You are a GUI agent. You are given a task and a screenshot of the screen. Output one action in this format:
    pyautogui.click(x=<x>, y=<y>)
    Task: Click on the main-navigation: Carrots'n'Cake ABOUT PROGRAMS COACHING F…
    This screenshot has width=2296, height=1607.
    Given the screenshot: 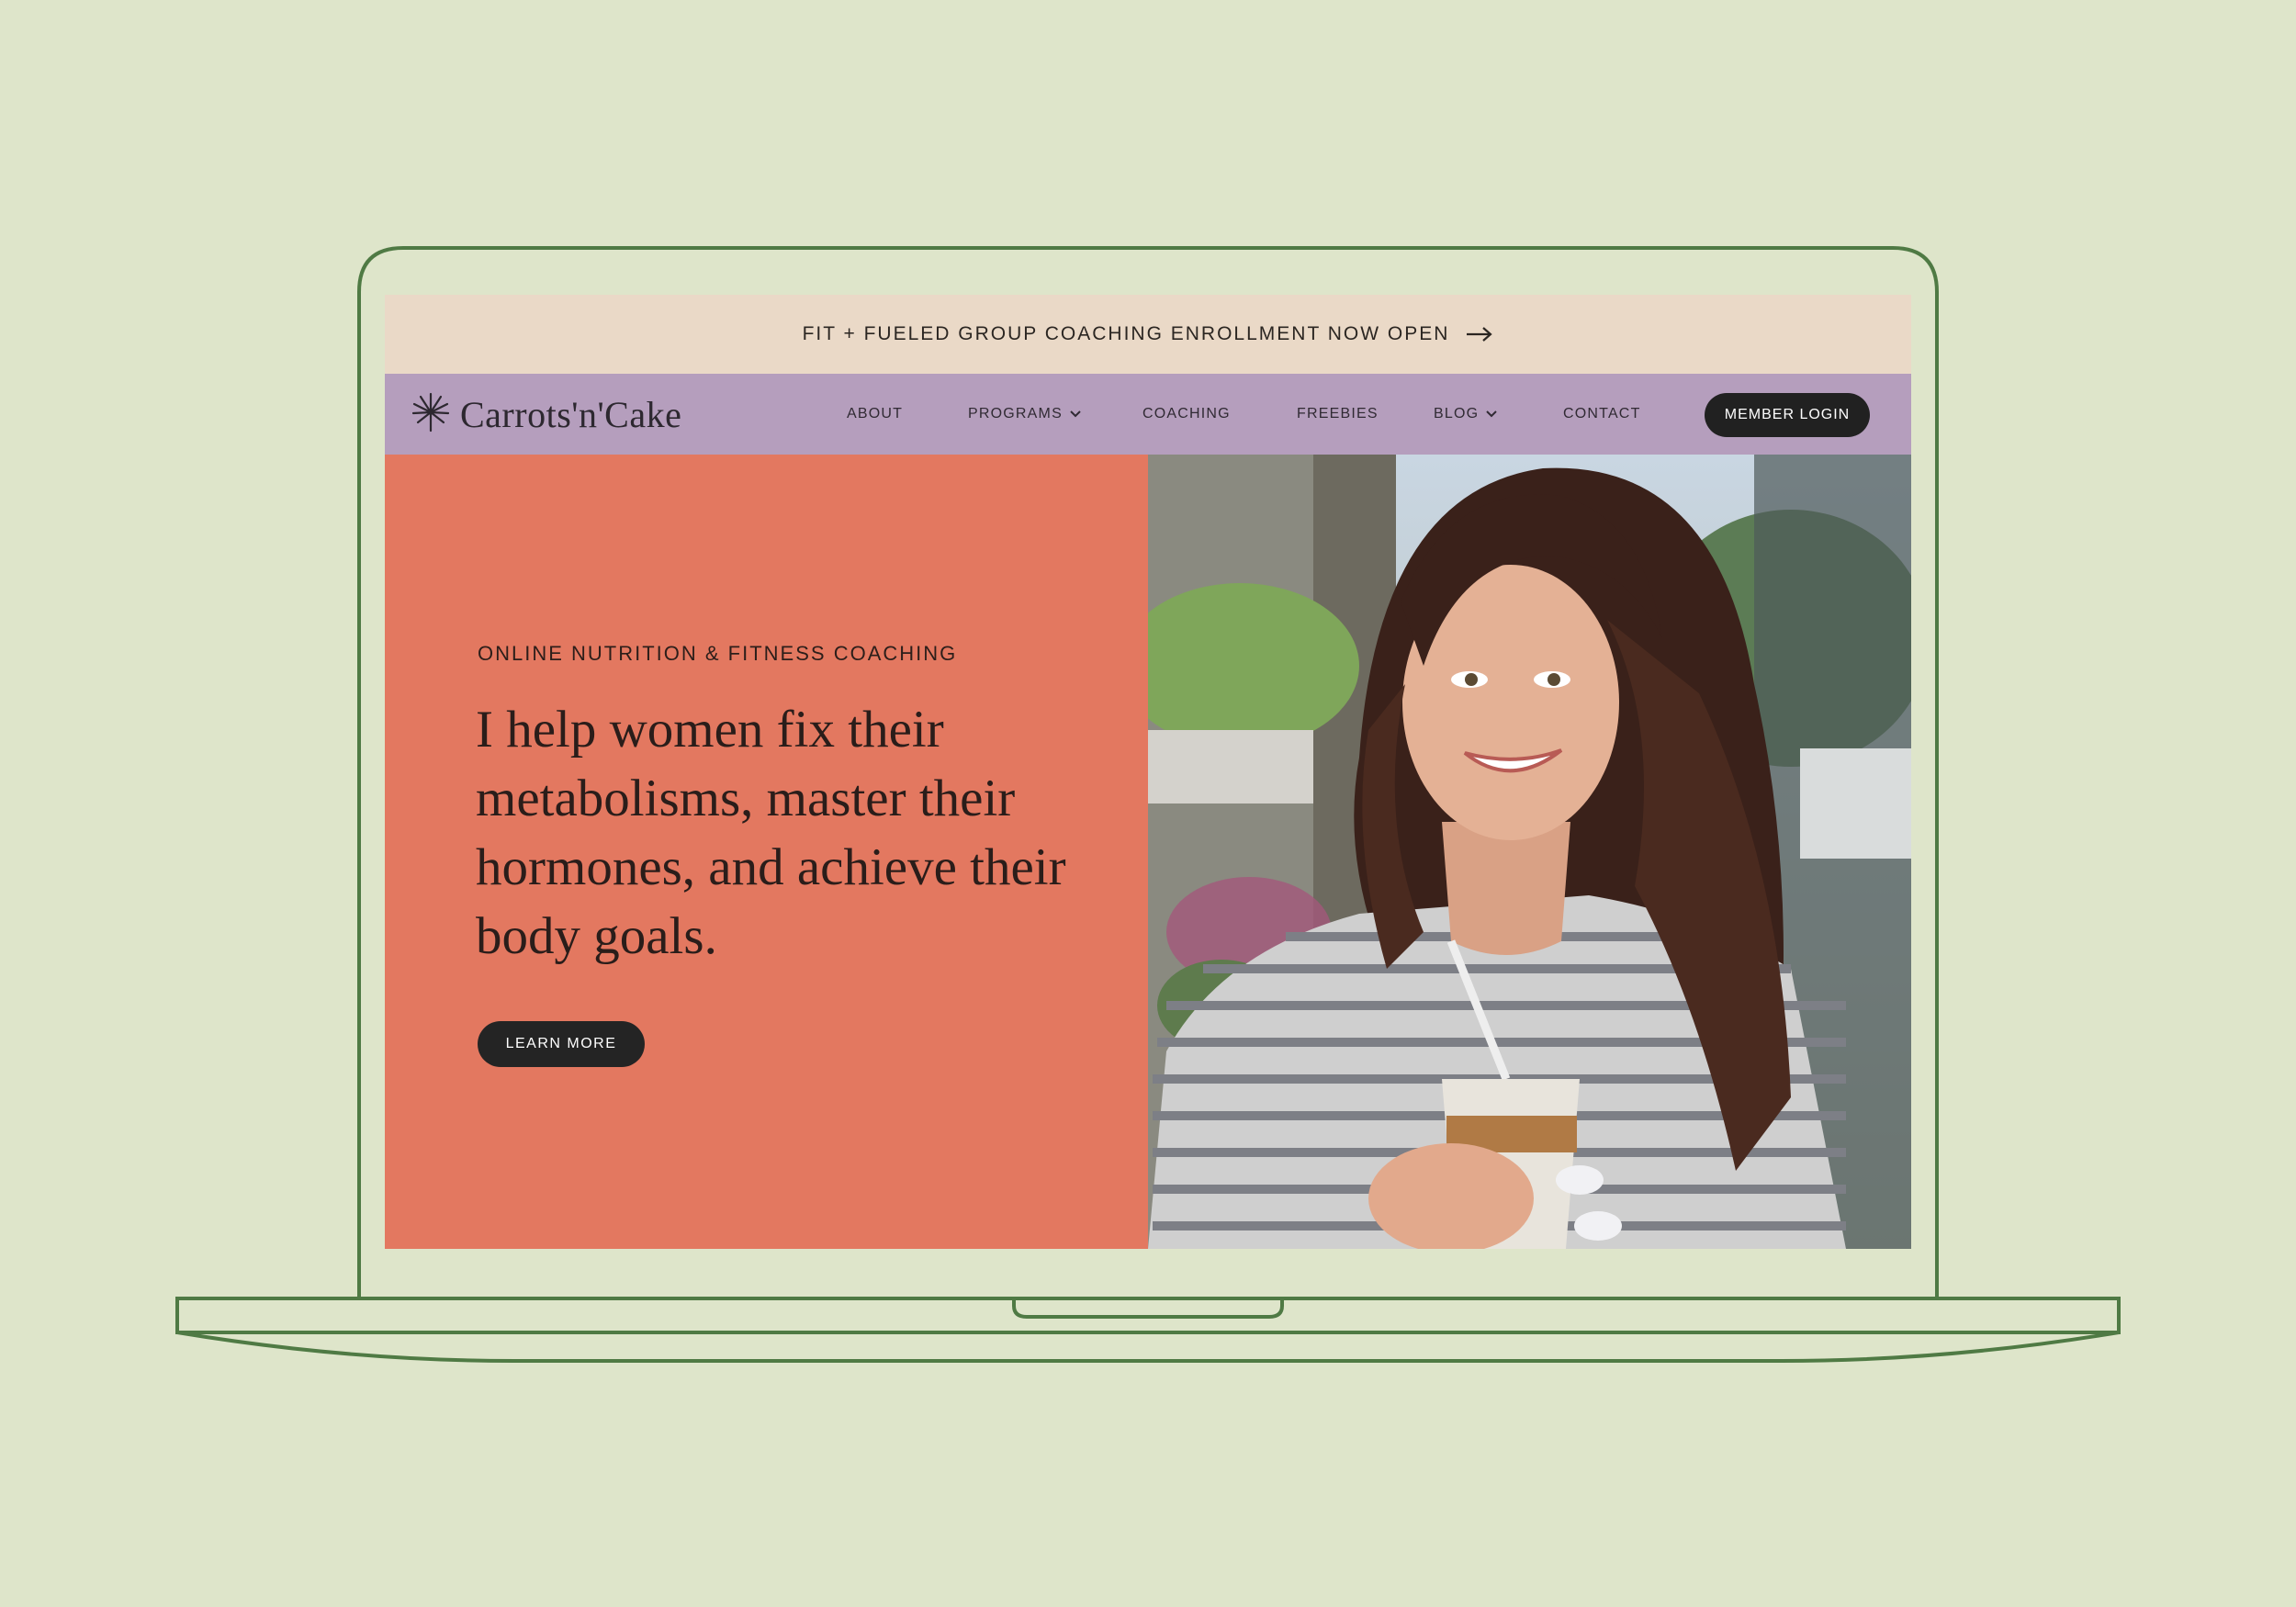 What is the action you would take?
    pyautogui.click(x=1148, y=414)
    